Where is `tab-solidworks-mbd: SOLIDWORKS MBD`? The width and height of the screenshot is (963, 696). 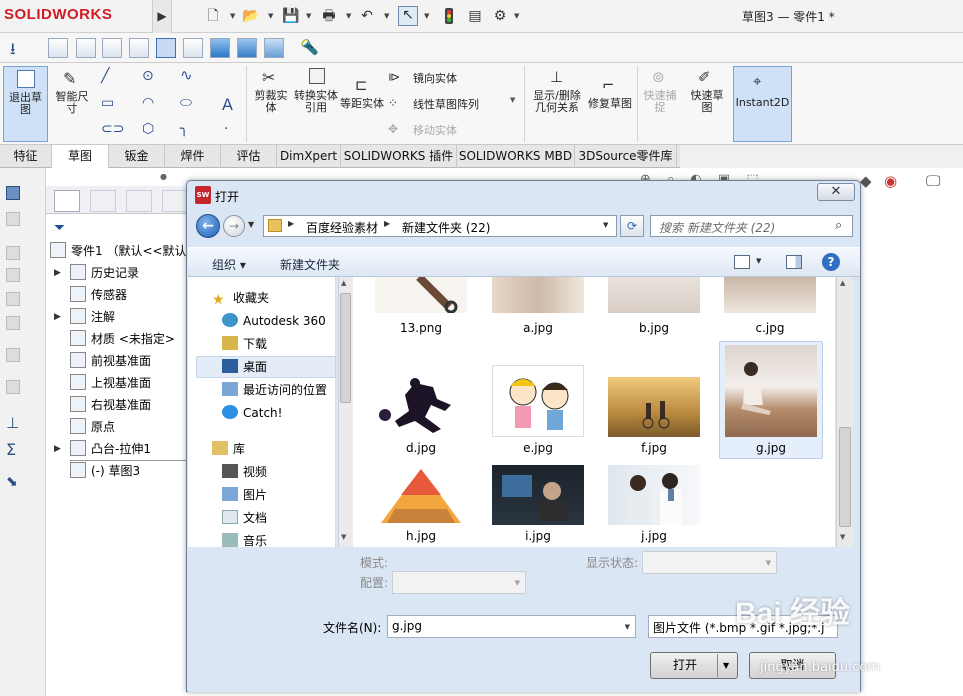
tab-solidworks-mbd: SOLIDWORKS MBD is located at coordinates (516, 156).